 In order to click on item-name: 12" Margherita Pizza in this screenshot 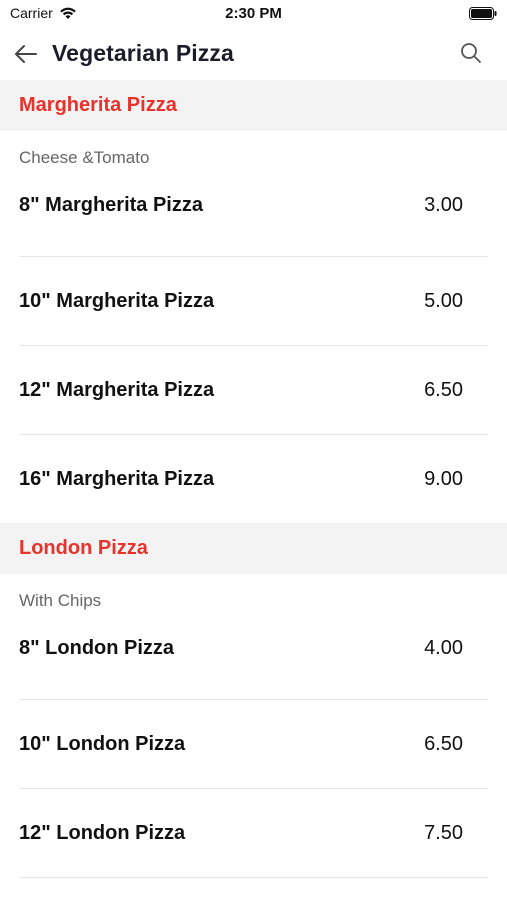, I will do `click(117, 389)`.